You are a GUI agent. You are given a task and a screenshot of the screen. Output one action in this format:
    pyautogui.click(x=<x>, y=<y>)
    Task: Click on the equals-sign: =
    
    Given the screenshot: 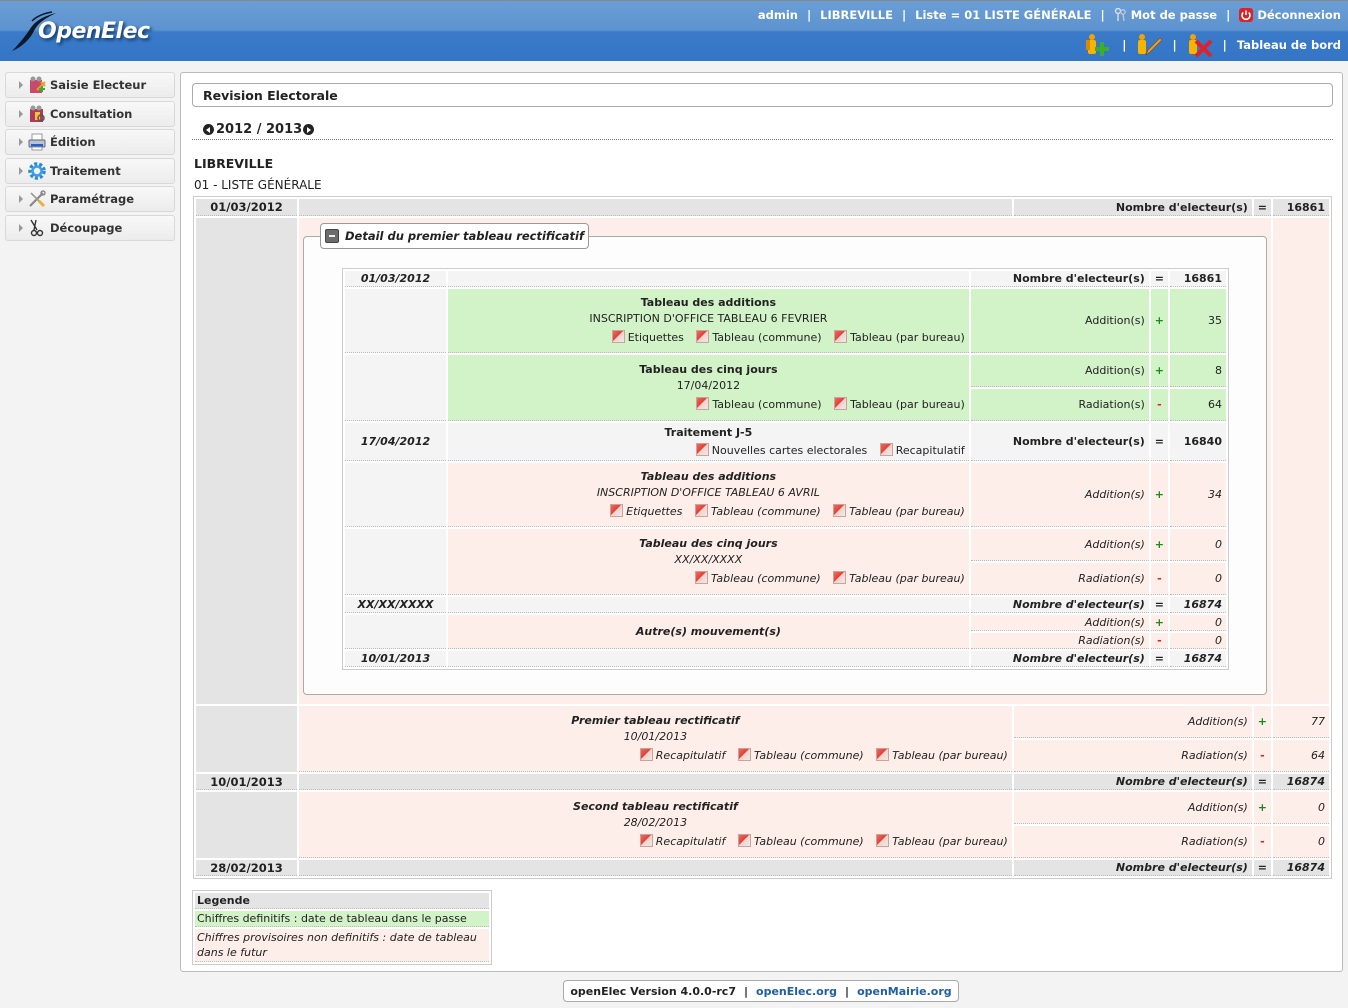 What is the action you would take?
    pyautogui.click(x=1159, y=442)
    